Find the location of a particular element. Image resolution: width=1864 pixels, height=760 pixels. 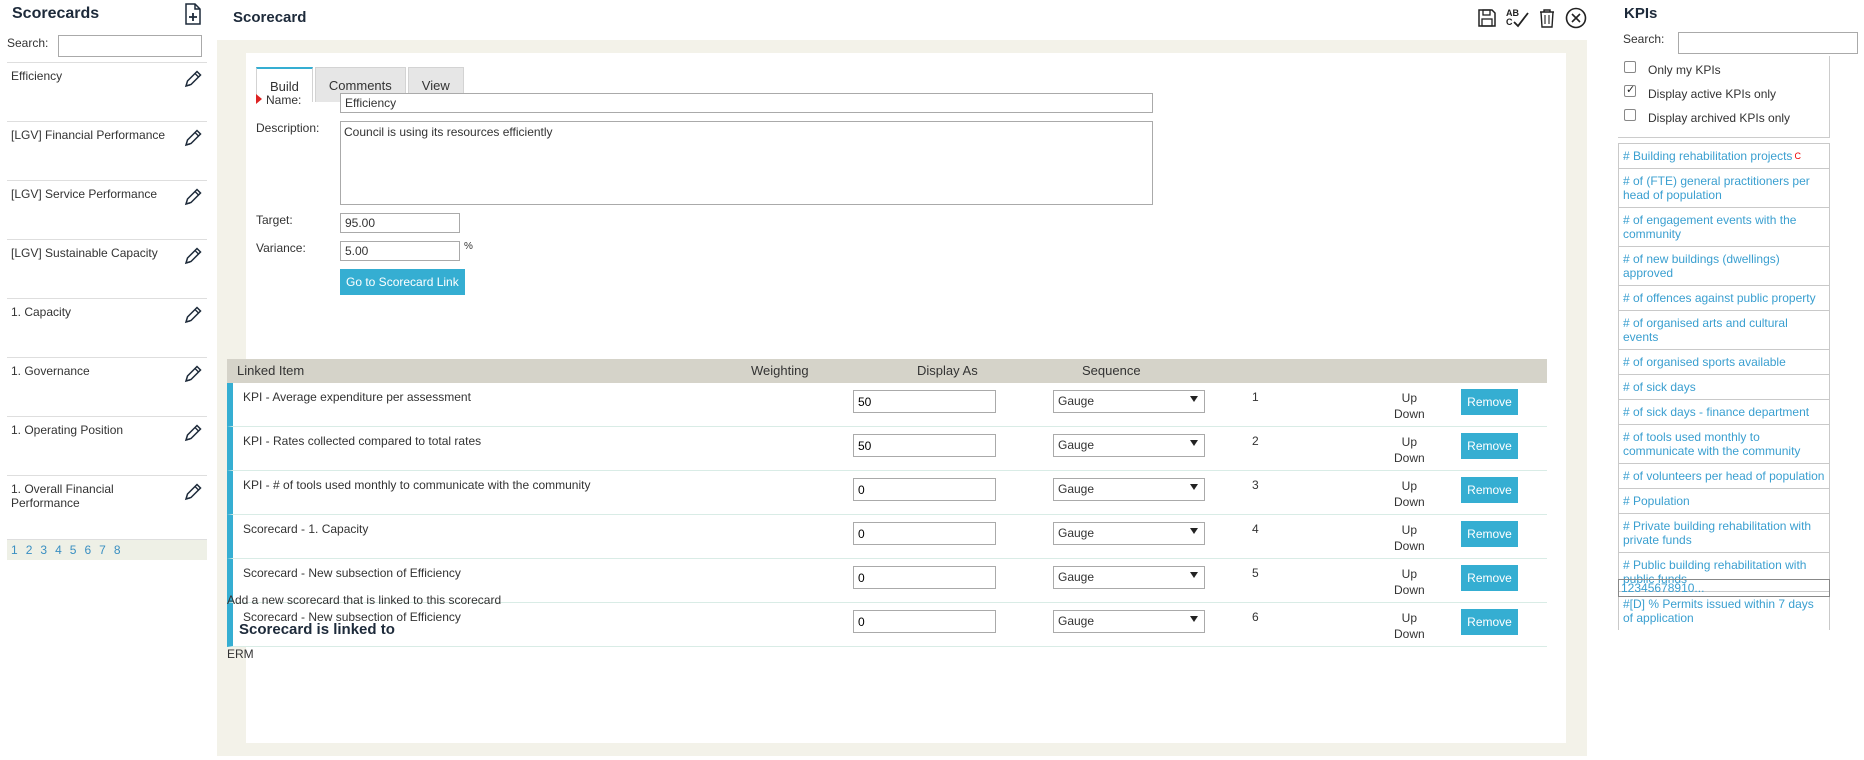

scorecard-list-item: [LGV] Sustainable Capacity is located at coordinates (107, 268).